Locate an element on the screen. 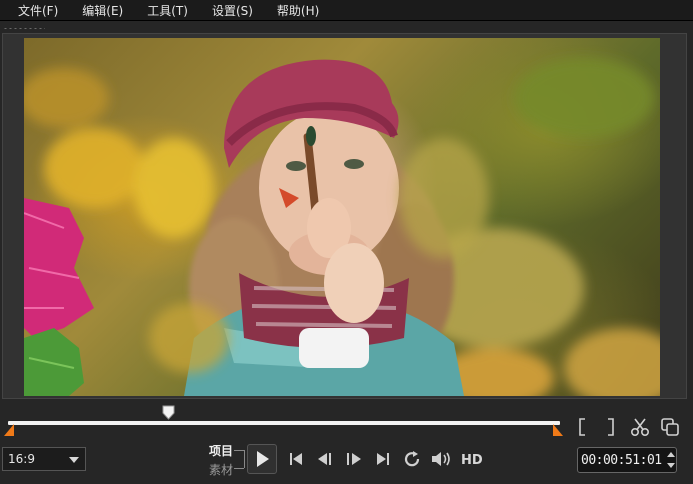 Image resolution: width=693 pixels, height=484 pixels. timecode-value: 00:00:51:01 is located at coordinates (621, 460).